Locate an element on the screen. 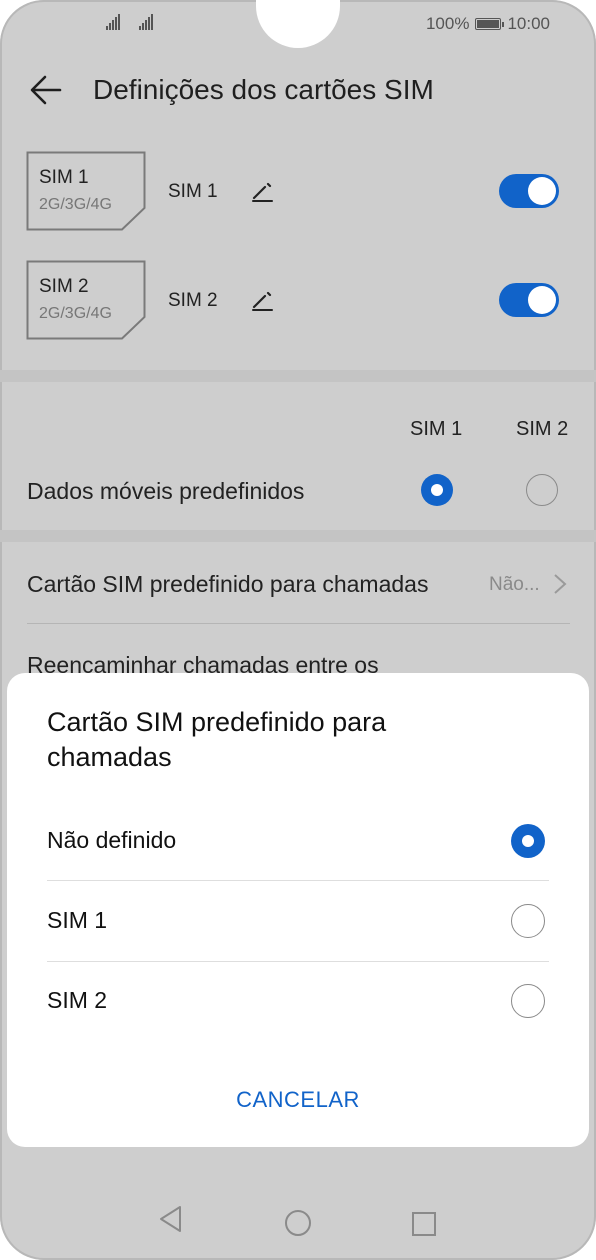 The image size is (596, 1260). battery-icon is located at coordinates (490, 24).